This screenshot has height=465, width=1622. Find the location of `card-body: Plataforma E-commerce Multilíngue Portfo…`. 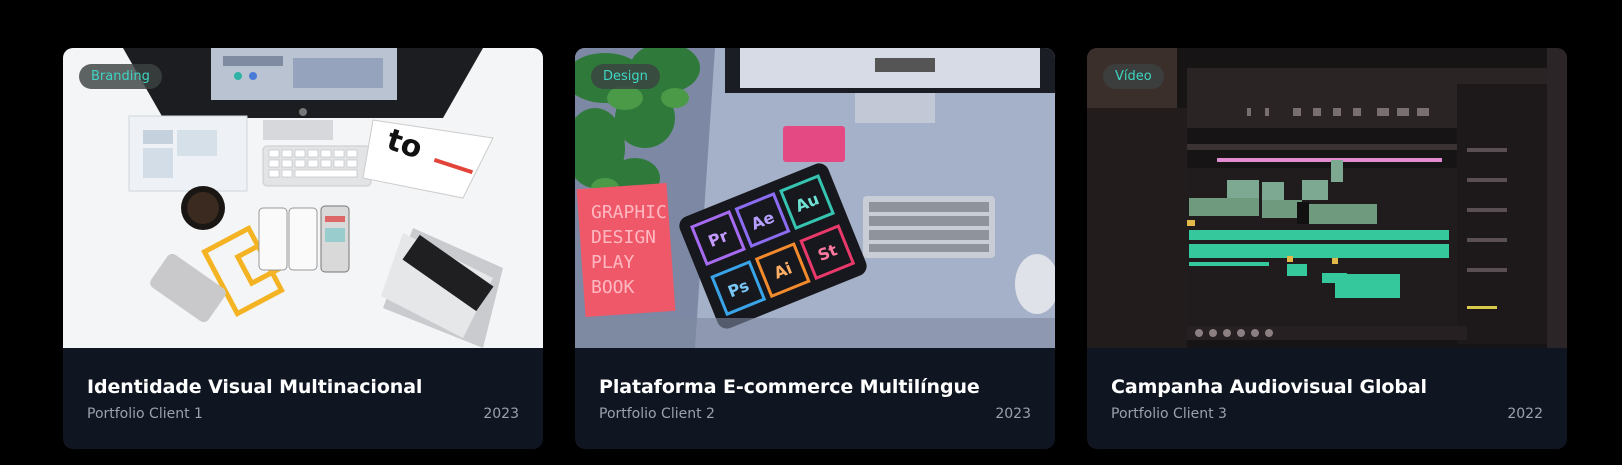

card-body: Plataforma E-commerce Multilíngue Portfo… is located at coordinates (815, 385).